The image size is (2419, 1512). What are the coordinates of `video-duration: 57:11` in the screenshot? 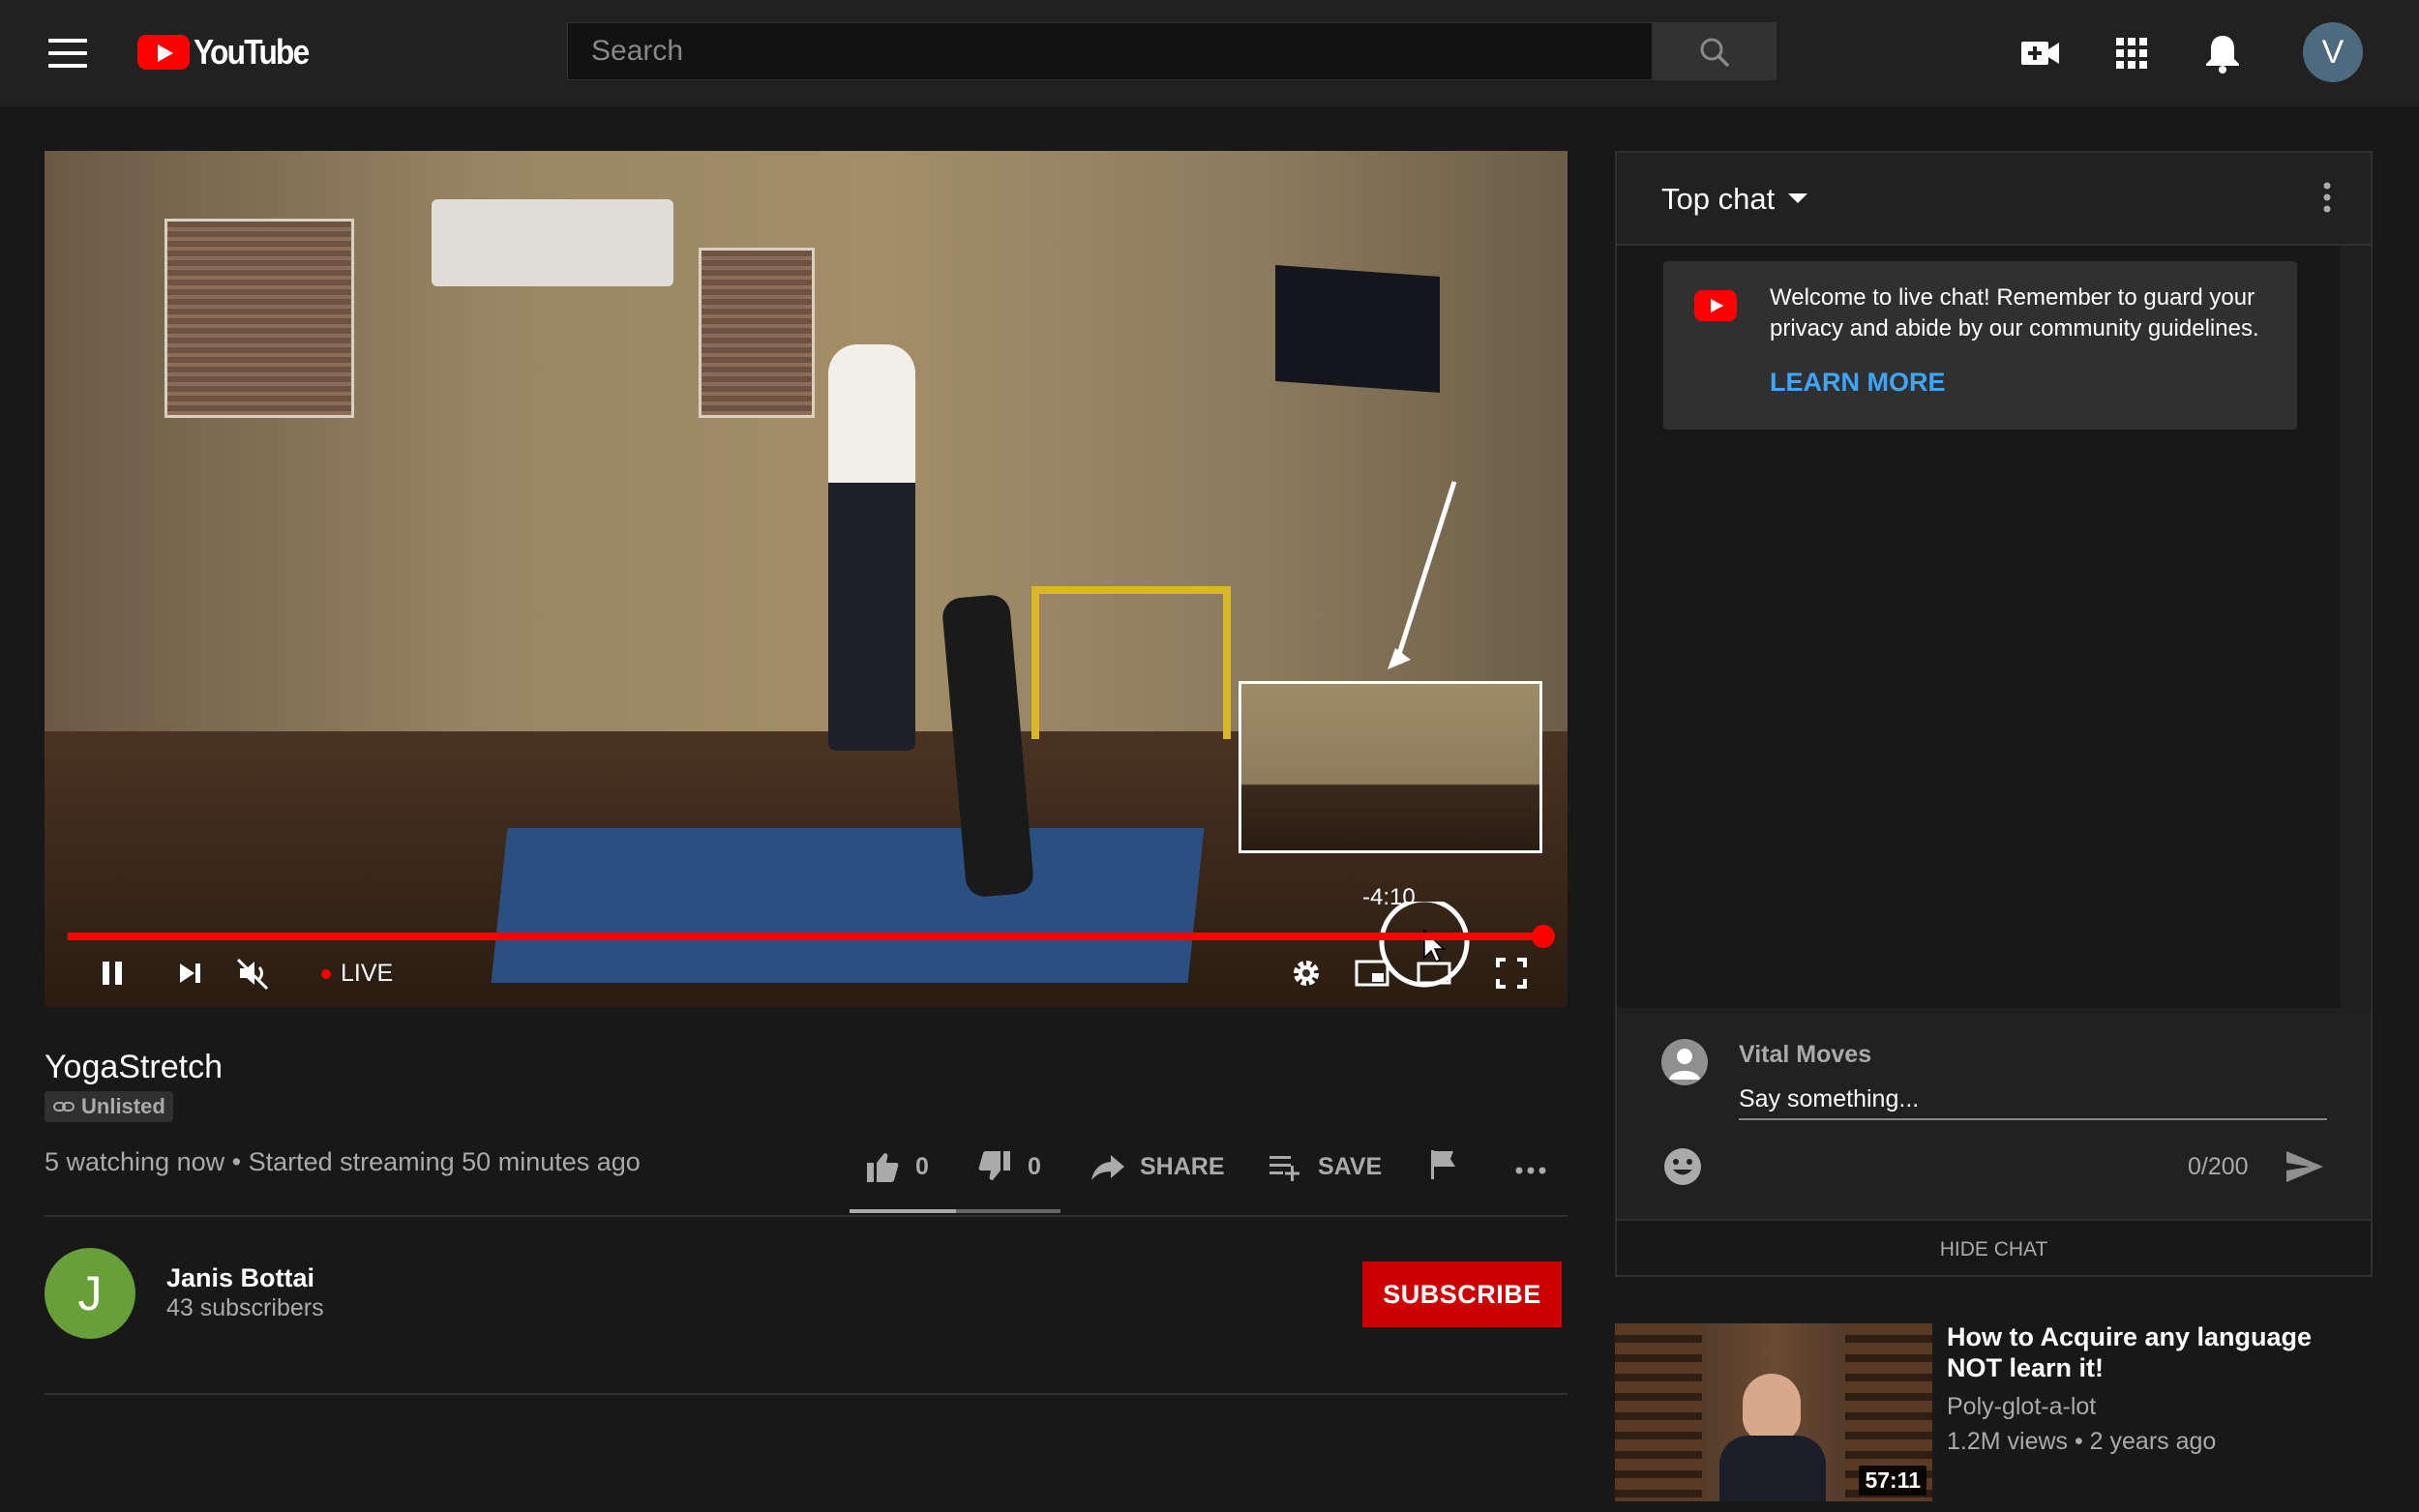 It's located at (1893, 1481).